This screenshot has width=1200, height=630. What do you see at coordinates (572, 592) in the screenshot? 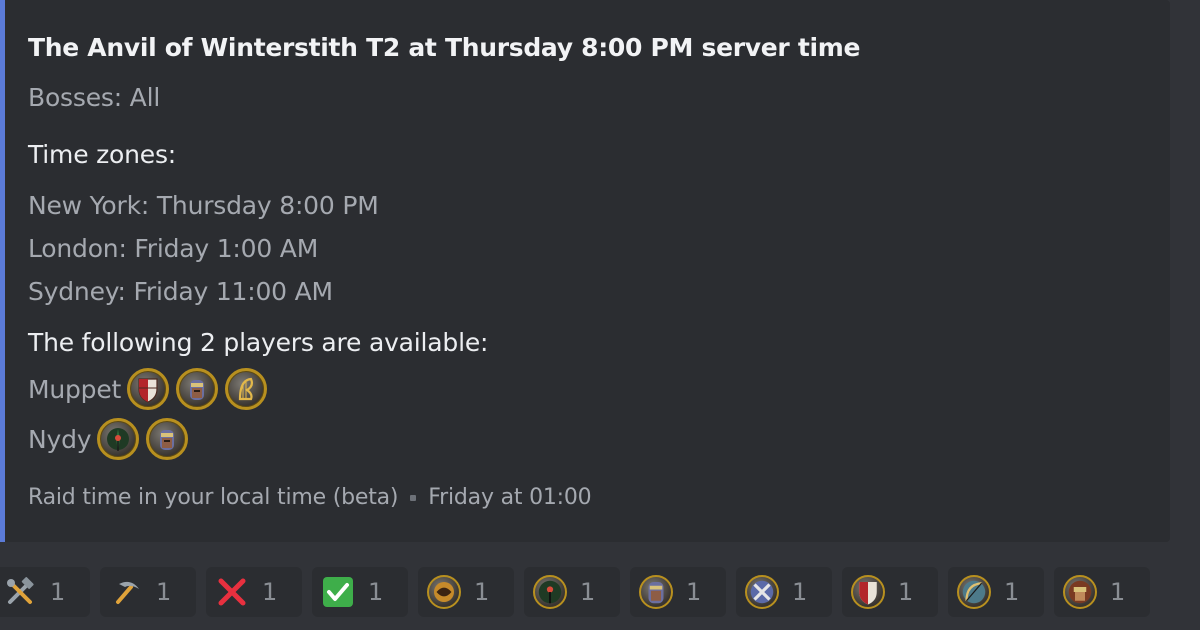
I see `reaction-rune-keeper-class: 1` at bounding box center [572, 592].